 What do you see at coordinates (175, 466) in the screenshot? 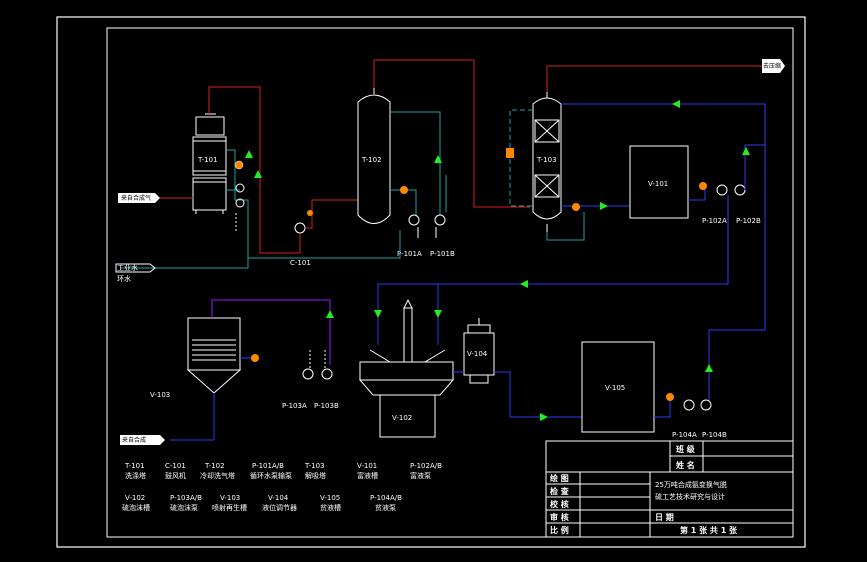
I see `legend-tag: C-101` at bounding box center [175, 466].